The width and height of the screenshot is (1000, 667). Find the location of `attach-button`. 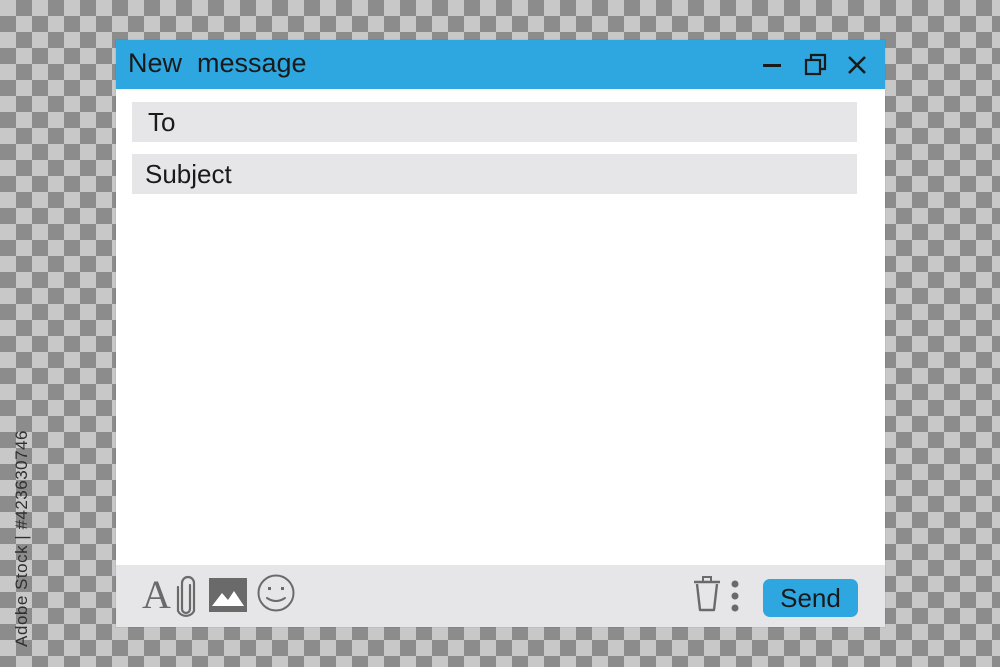

attach-button is located at coordinates (187, 597).